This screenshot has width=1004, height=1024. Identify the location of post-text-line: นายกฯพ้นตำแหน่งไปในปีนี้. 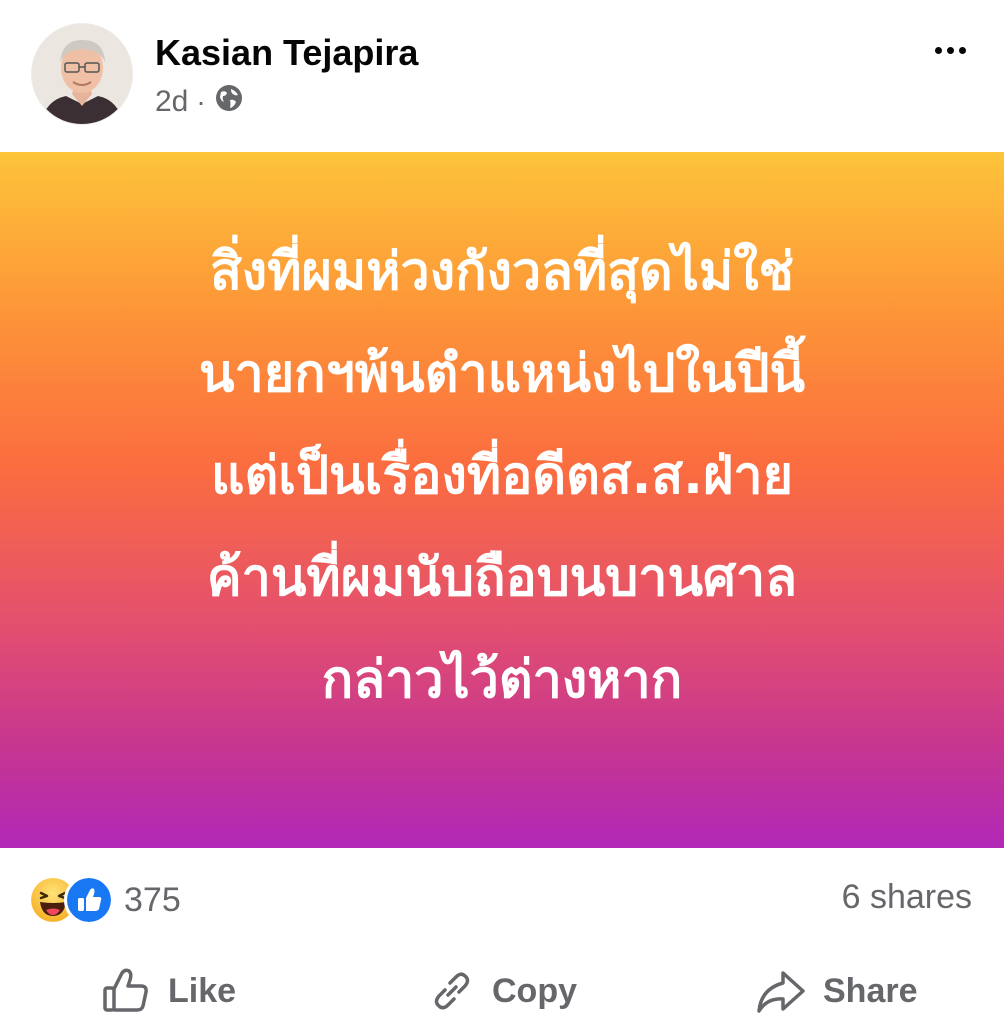
(502, 374).